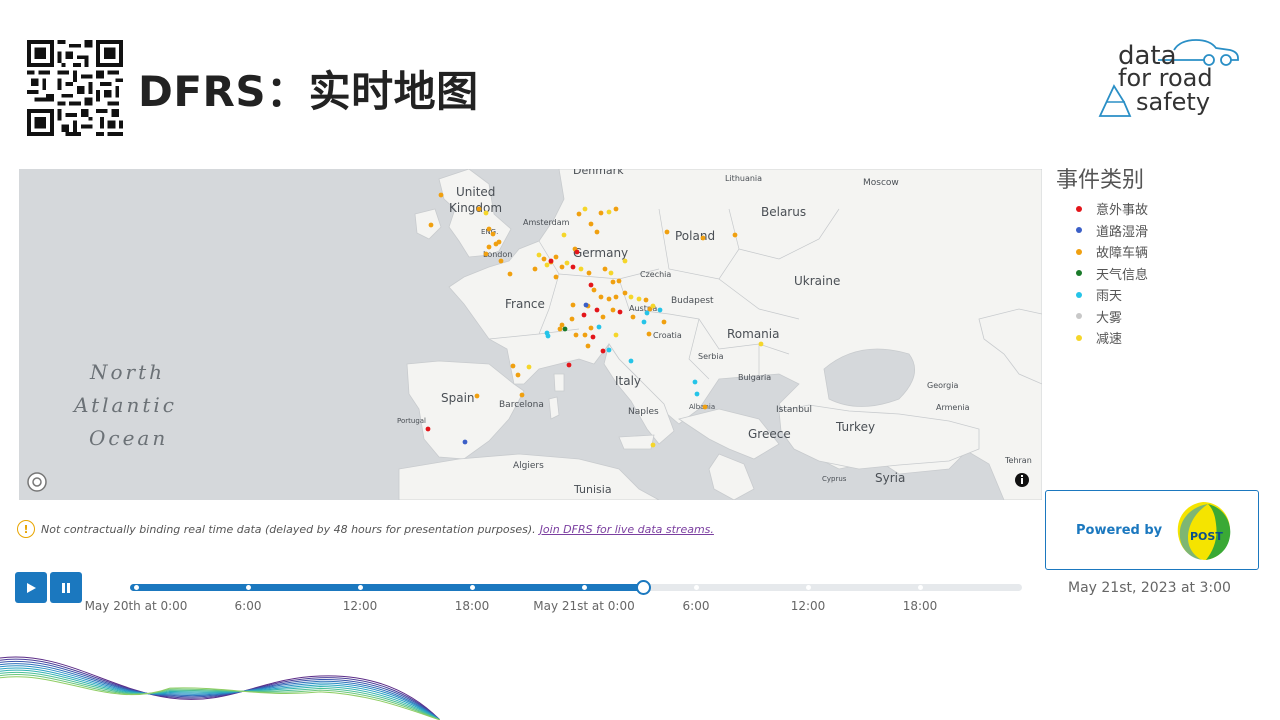 Image resolution: width=1280 pixels, height=720 pixels. Describe the element at coordinates (643, 587) in the screenshot. I see `timeline-handle` at that location.